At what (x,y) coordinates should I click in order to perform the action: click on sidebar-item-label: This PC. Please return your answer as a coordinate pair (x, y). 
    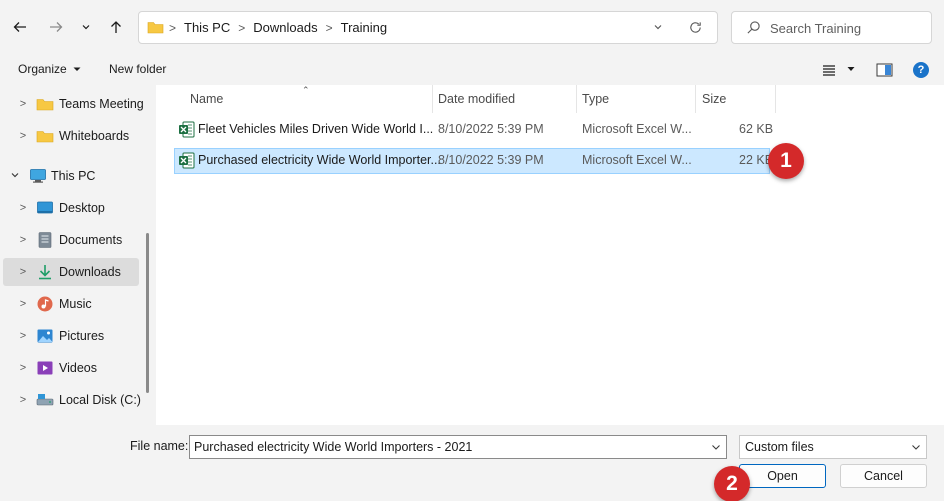
    Looking at the image, I should click on (73, 176).